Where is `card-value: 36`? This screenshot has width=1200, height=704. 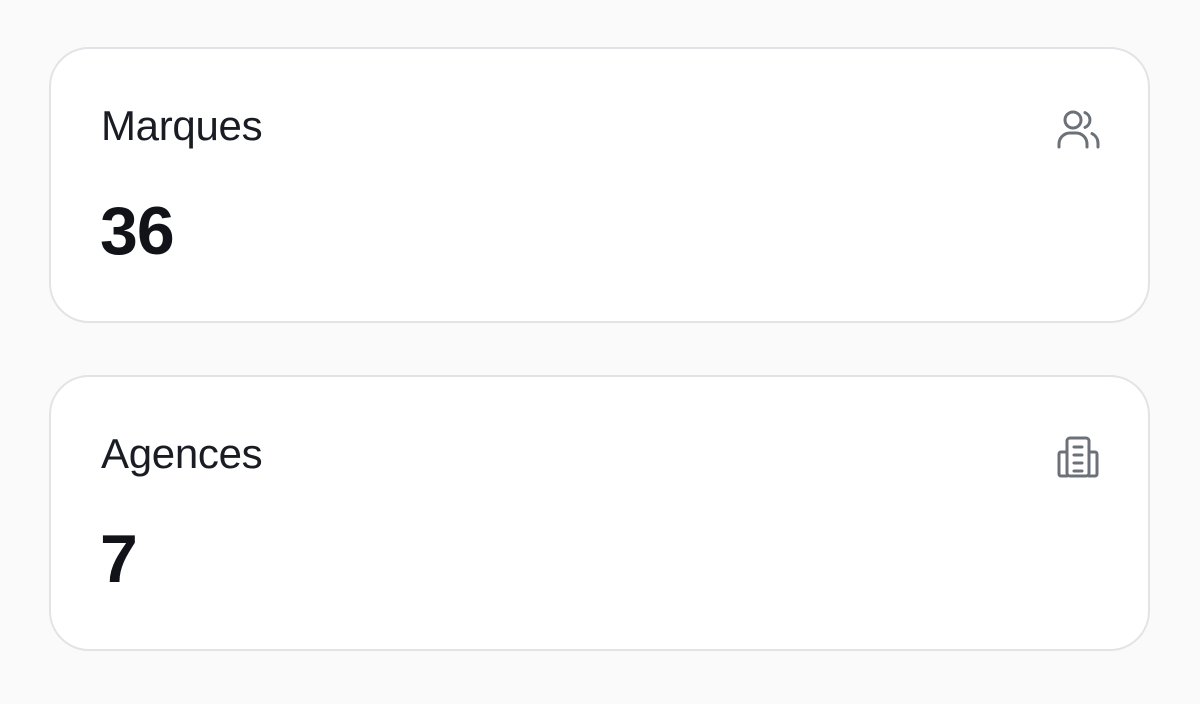
card-value: 36 is located at coordinates (137, 231).